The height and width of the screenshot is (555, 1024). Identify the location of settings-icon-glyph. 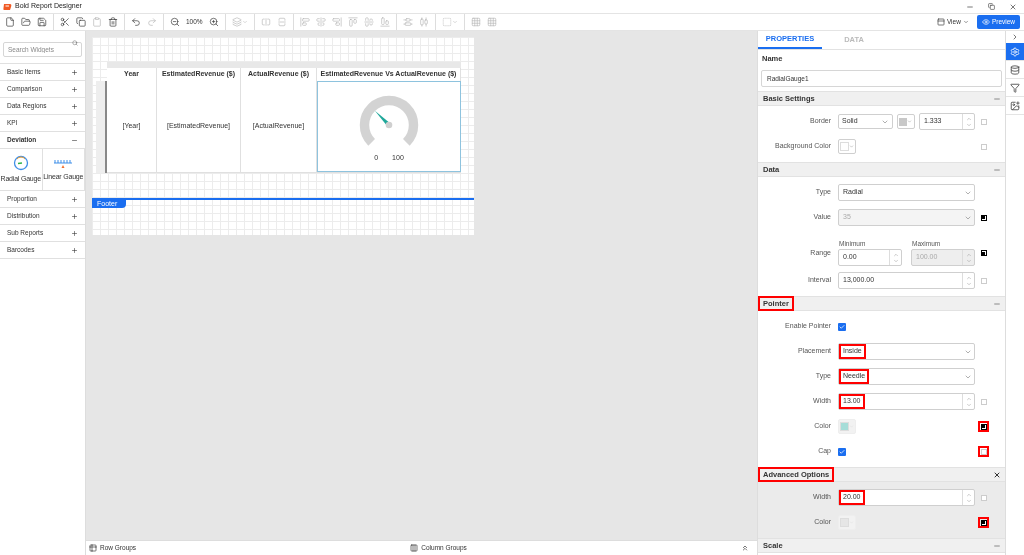
(1015, 51).